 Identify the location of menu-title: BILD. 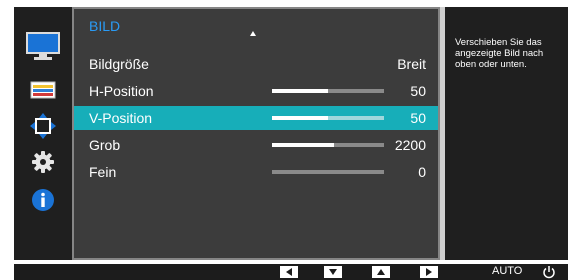
(105, 26).